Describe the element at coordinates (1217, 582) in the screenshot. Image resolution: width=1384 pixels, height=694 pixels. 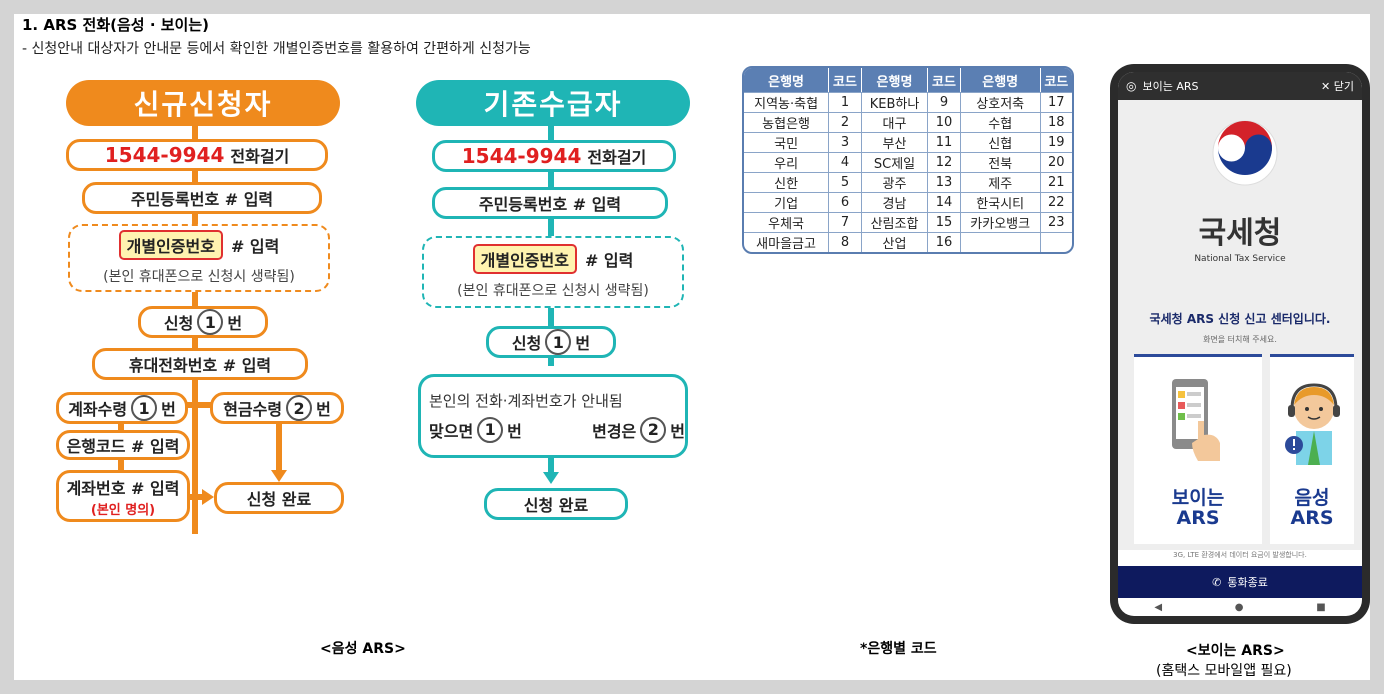
I see `phone-icon: ✆` at that location.